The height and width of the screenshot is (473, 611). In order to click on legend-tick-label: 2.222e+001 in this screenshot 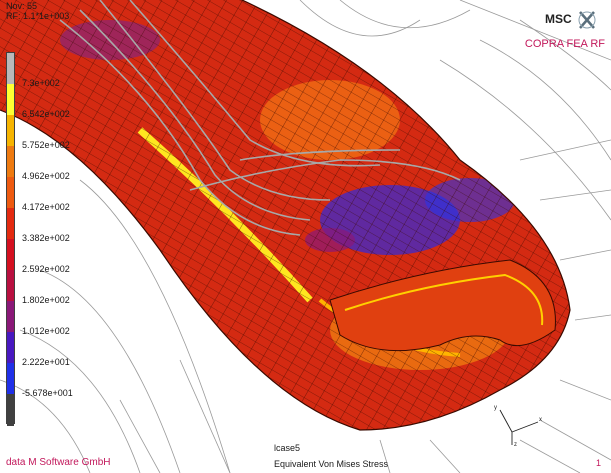, I will do `click(46, 362)`.